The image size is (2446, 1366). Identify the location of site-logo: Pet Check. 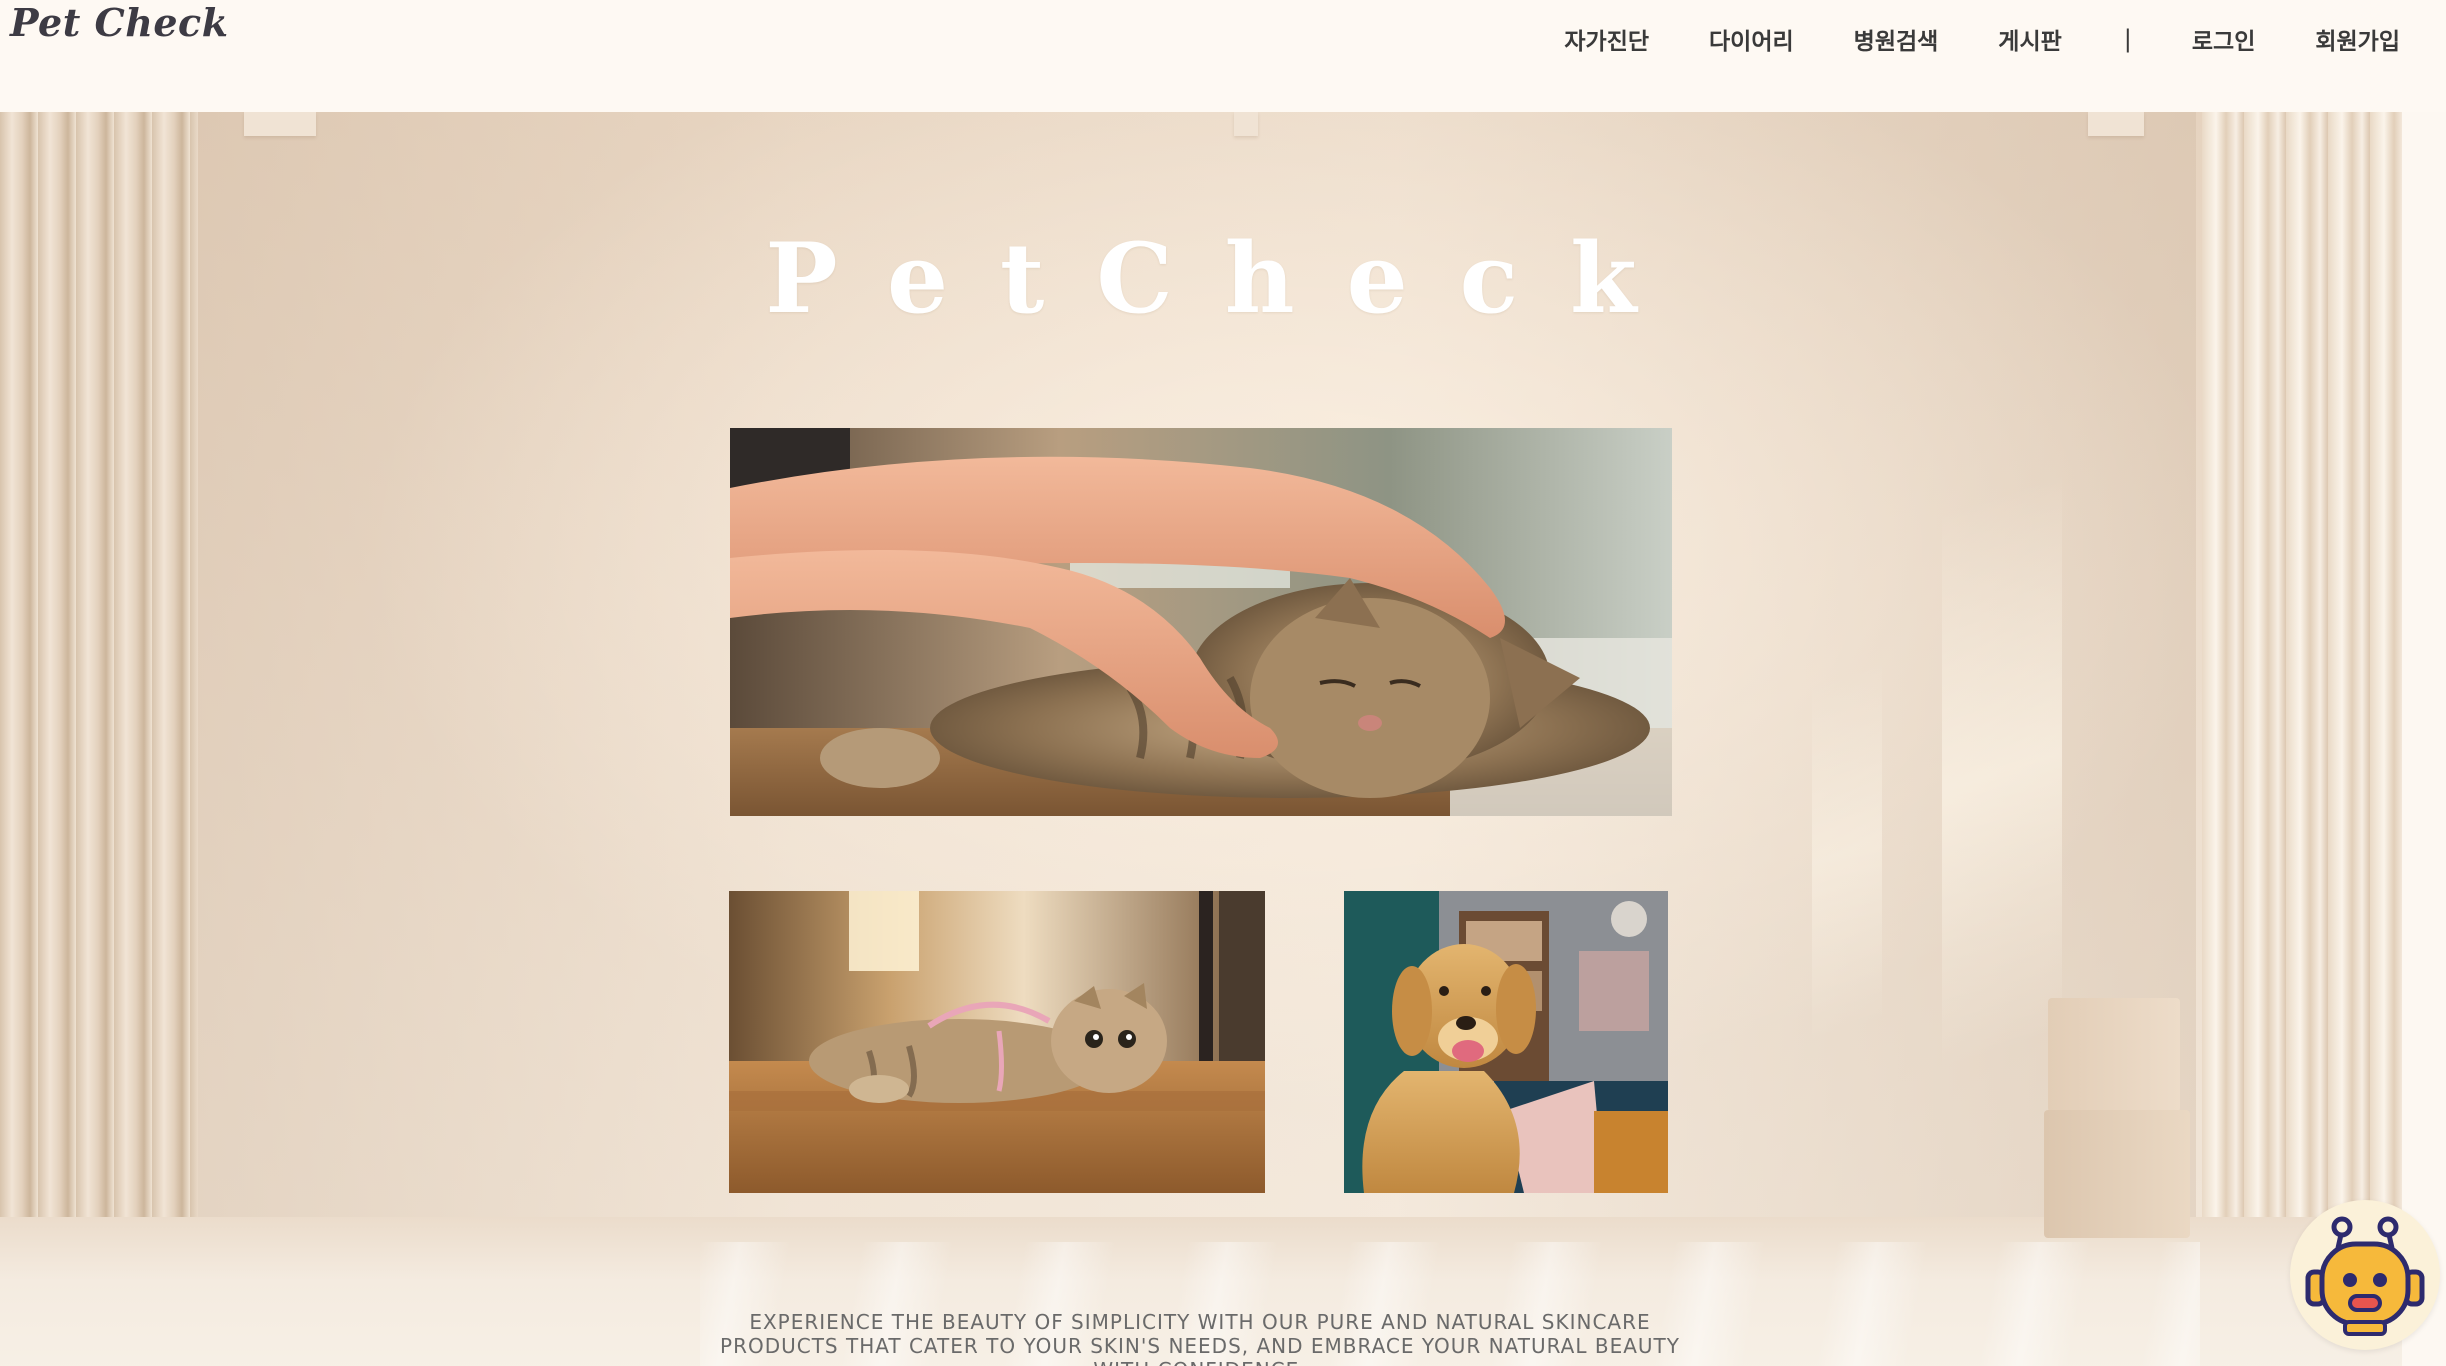
(119, 22).